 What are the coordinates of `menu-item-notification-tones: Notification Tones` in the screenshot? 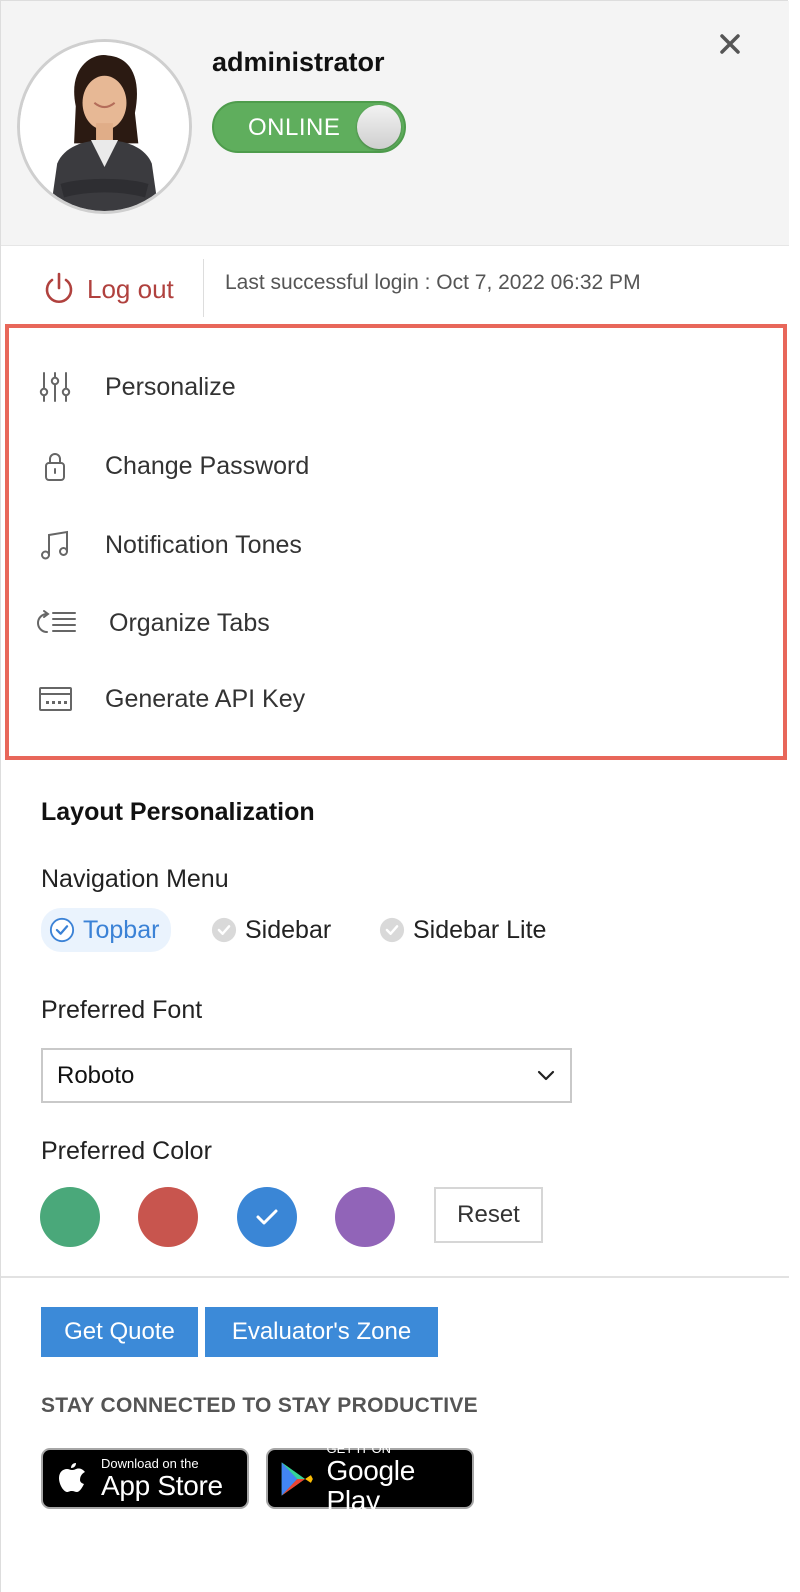 It's located at (169, 545).